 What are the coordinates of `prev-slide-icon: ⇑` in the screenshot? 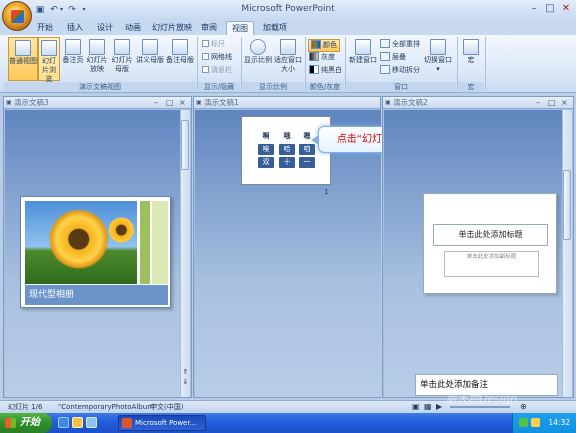 It's located at (185, 372).